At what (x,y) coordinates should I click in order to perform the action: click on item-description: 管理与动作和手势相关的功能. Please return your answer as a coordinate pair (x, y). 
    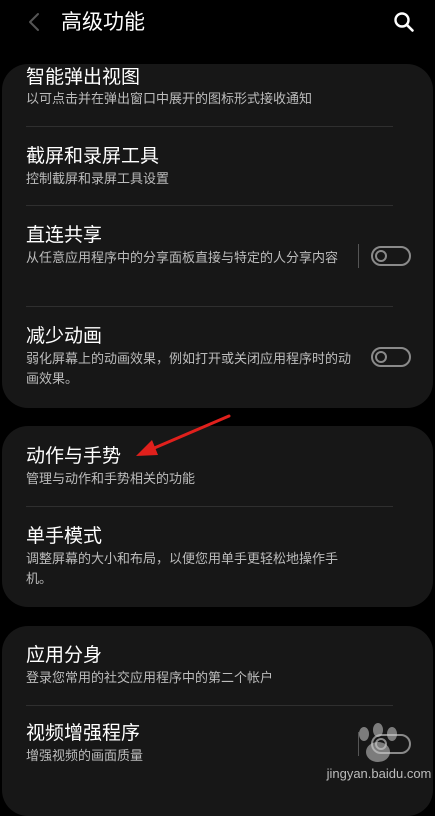
    Looking at the image, I should click on (111, 479).